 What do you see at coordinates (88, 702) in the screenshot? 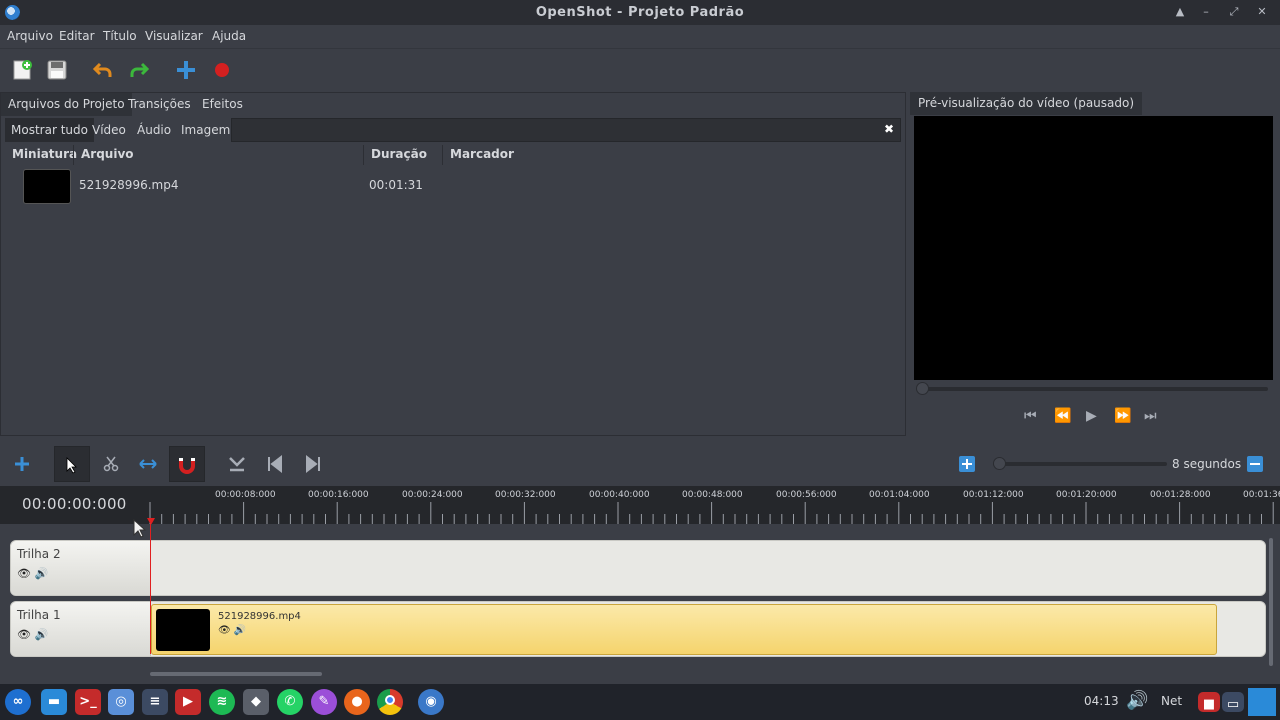
I see `terminal-icon: >_` at bounding box center [88, 702].